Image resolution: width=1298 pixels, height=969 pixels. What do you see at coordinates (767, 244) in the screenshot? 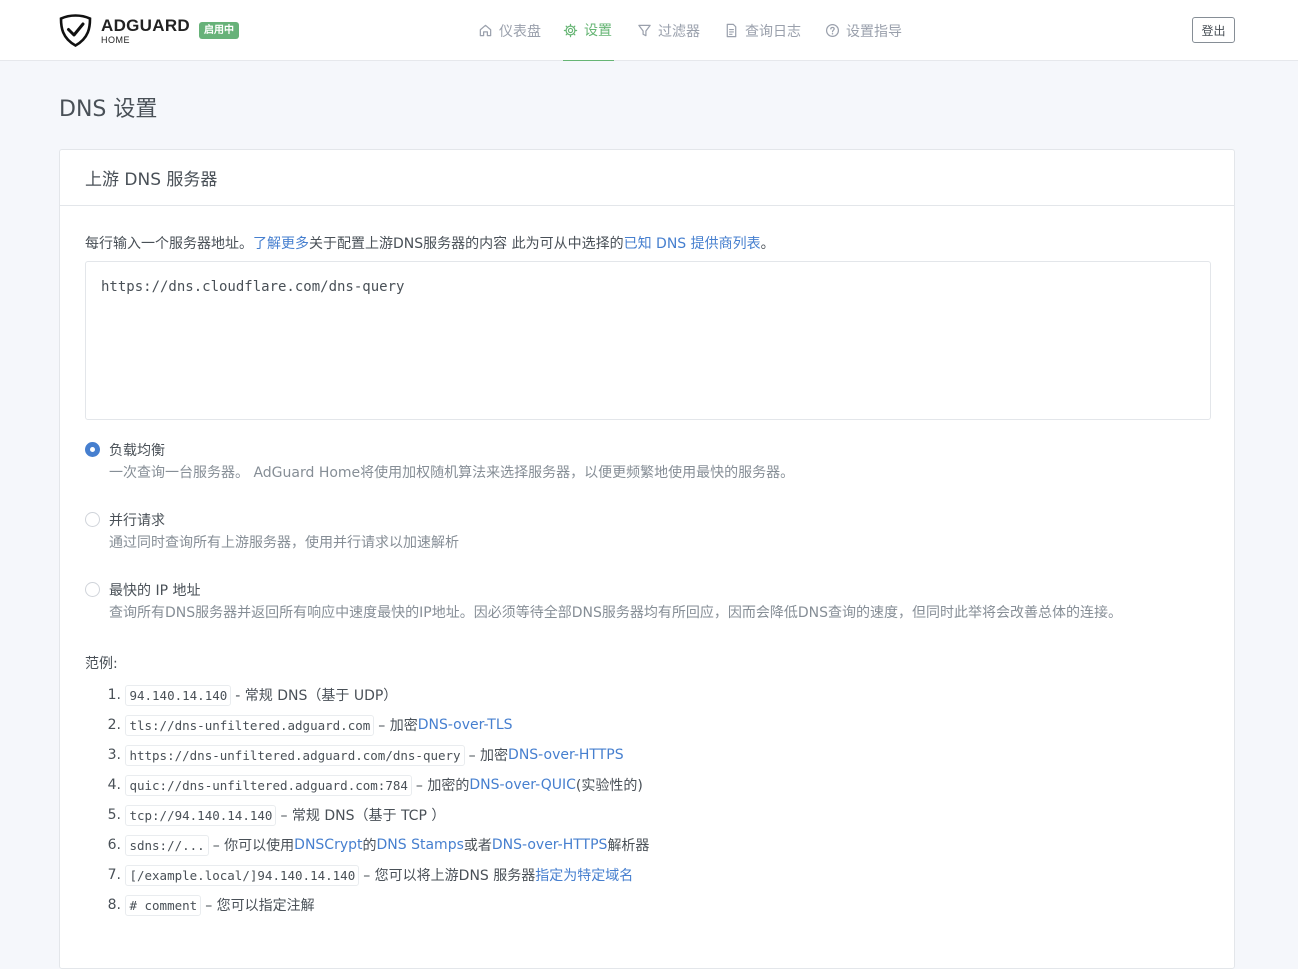
I see `hint-suffix: 。` at bounding box center [767, 244].